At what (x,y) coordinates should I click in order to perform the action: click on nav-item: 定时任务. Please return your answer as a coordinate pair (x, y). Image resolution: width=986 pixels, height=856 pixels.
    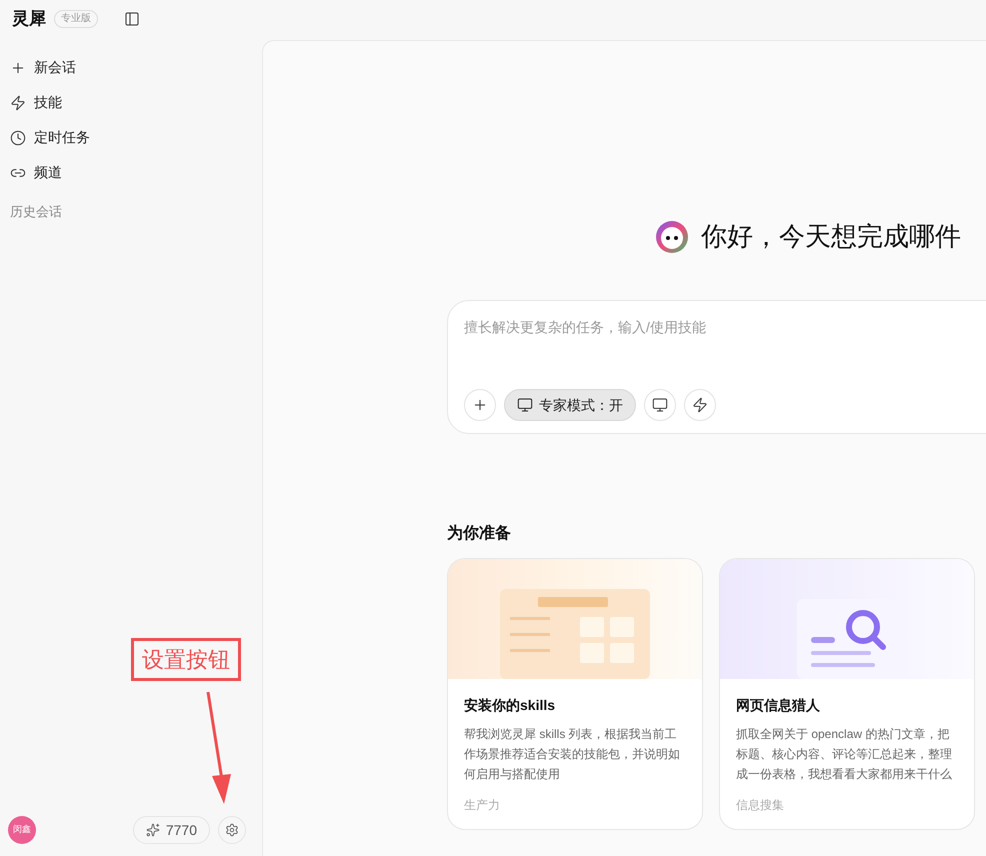
    Looking at the image, I should click on (131, 137).